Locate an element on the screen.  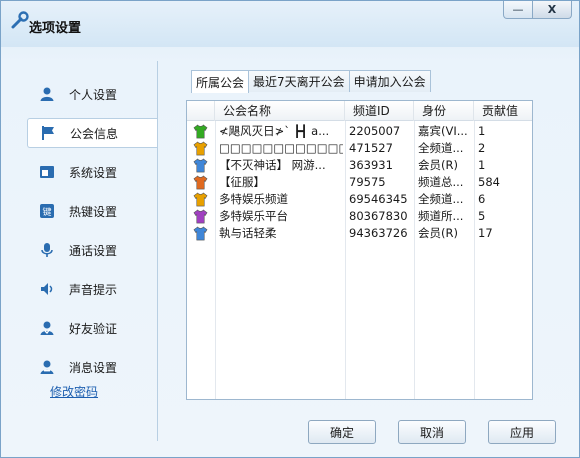
channel-id: 80367830 is located at coordinates (378, 216).